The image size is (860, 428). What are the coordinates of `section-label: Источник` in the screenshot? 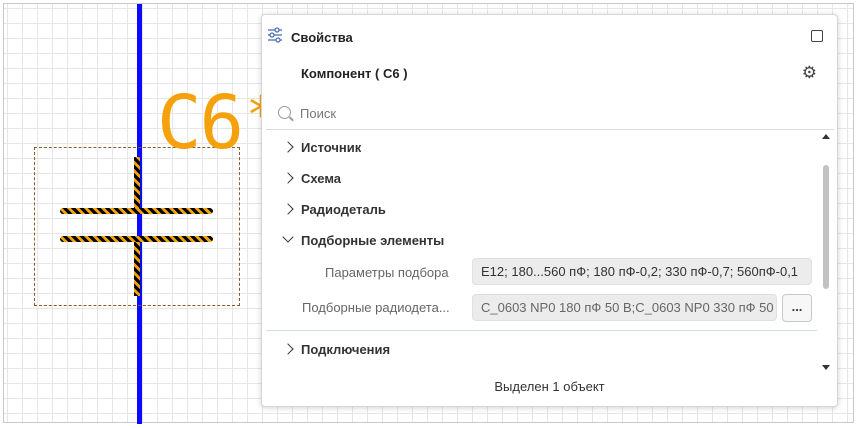 It's located at (331, 147).